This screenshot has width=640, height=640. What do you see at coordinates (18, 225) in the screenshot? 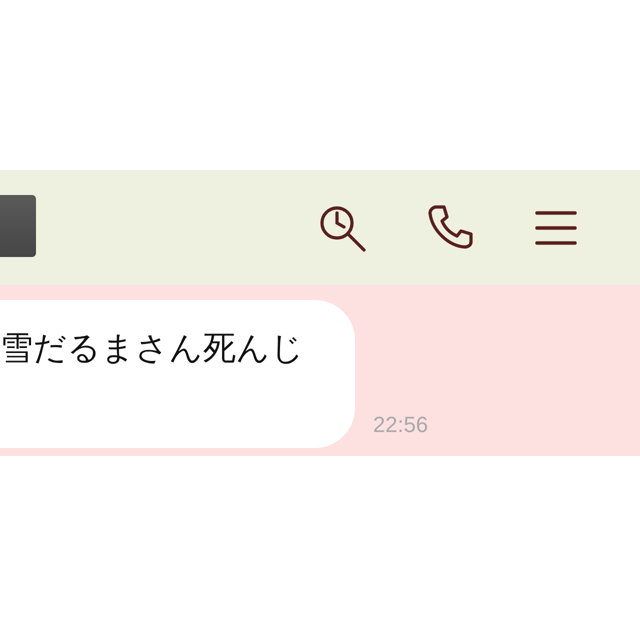
I see `avatar` at bounding box center [18, 225].